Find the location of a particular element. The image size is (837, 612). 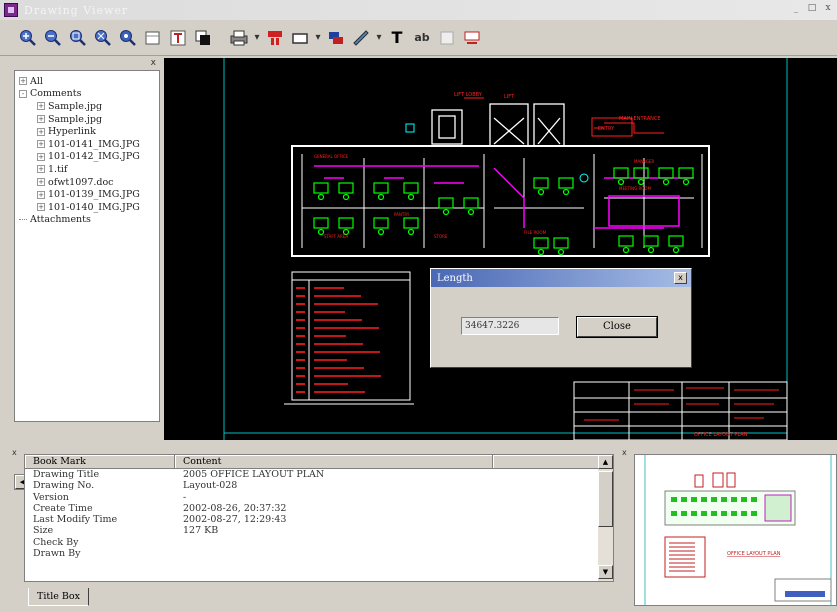

compare-button is located at coordinates (447, 38).